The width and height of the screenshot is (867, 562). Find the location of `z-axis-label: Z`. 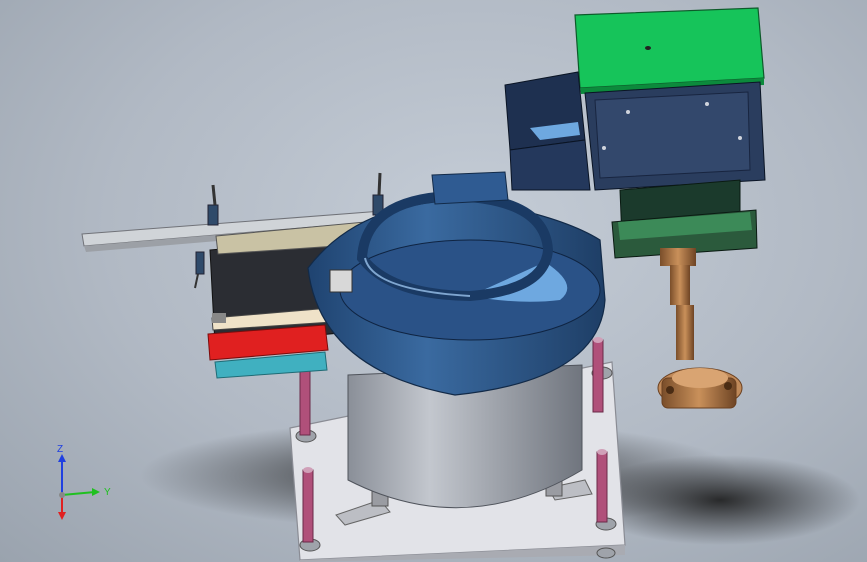

z-axis-label: Z is located at coordinates (60, 449).